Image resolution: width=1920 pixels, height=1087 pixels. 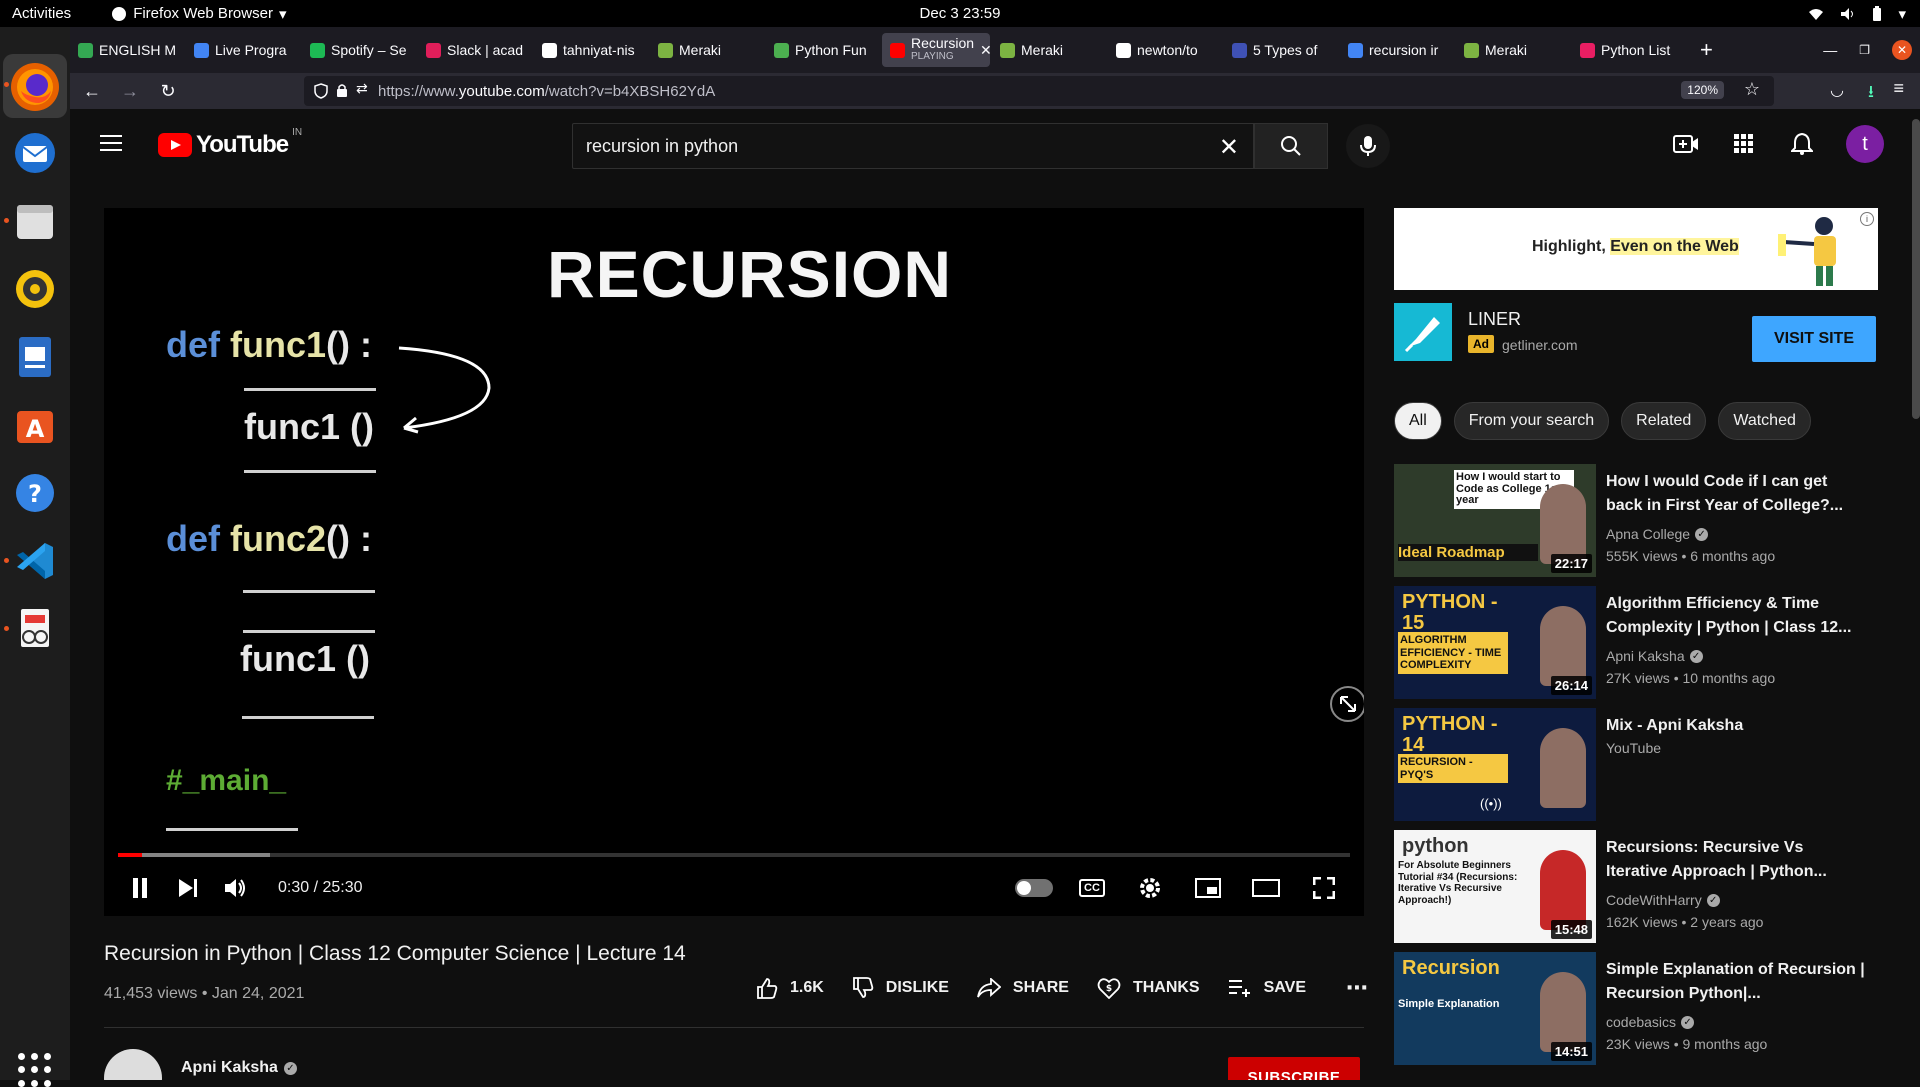 I want to click on channel-avatar, so click(x=133, y=1064).